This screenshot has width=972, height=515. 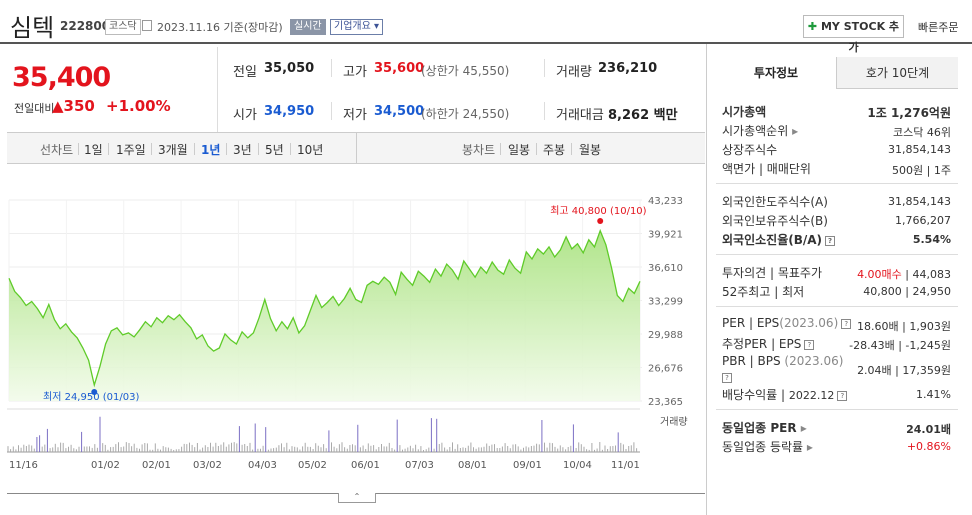 What do you see at coordinates (465, 114) in the screenshot?
I see `lower-limit: (하한가 24,550)` at bounding box center [465, 114].